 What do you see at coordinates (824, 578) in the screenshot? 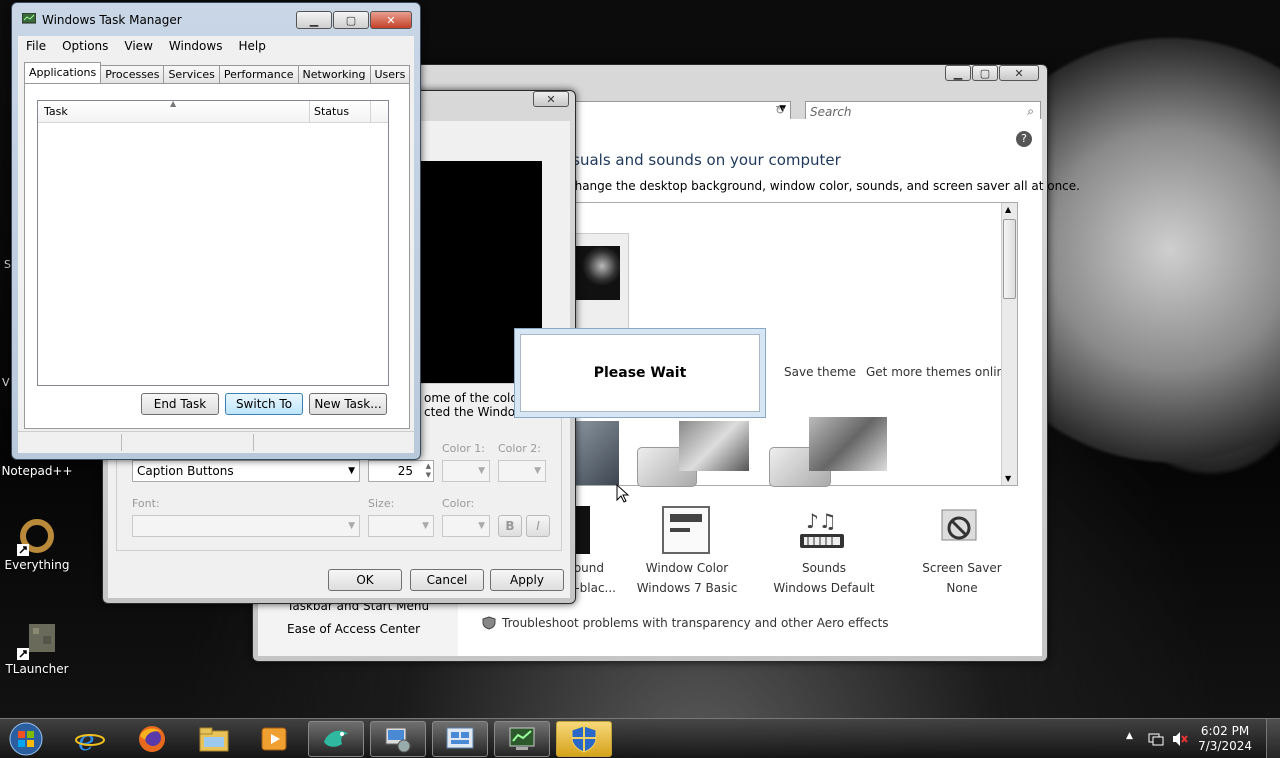
I see `sounds-item: Sounds Windows Default` at bounding box center [824, 578].